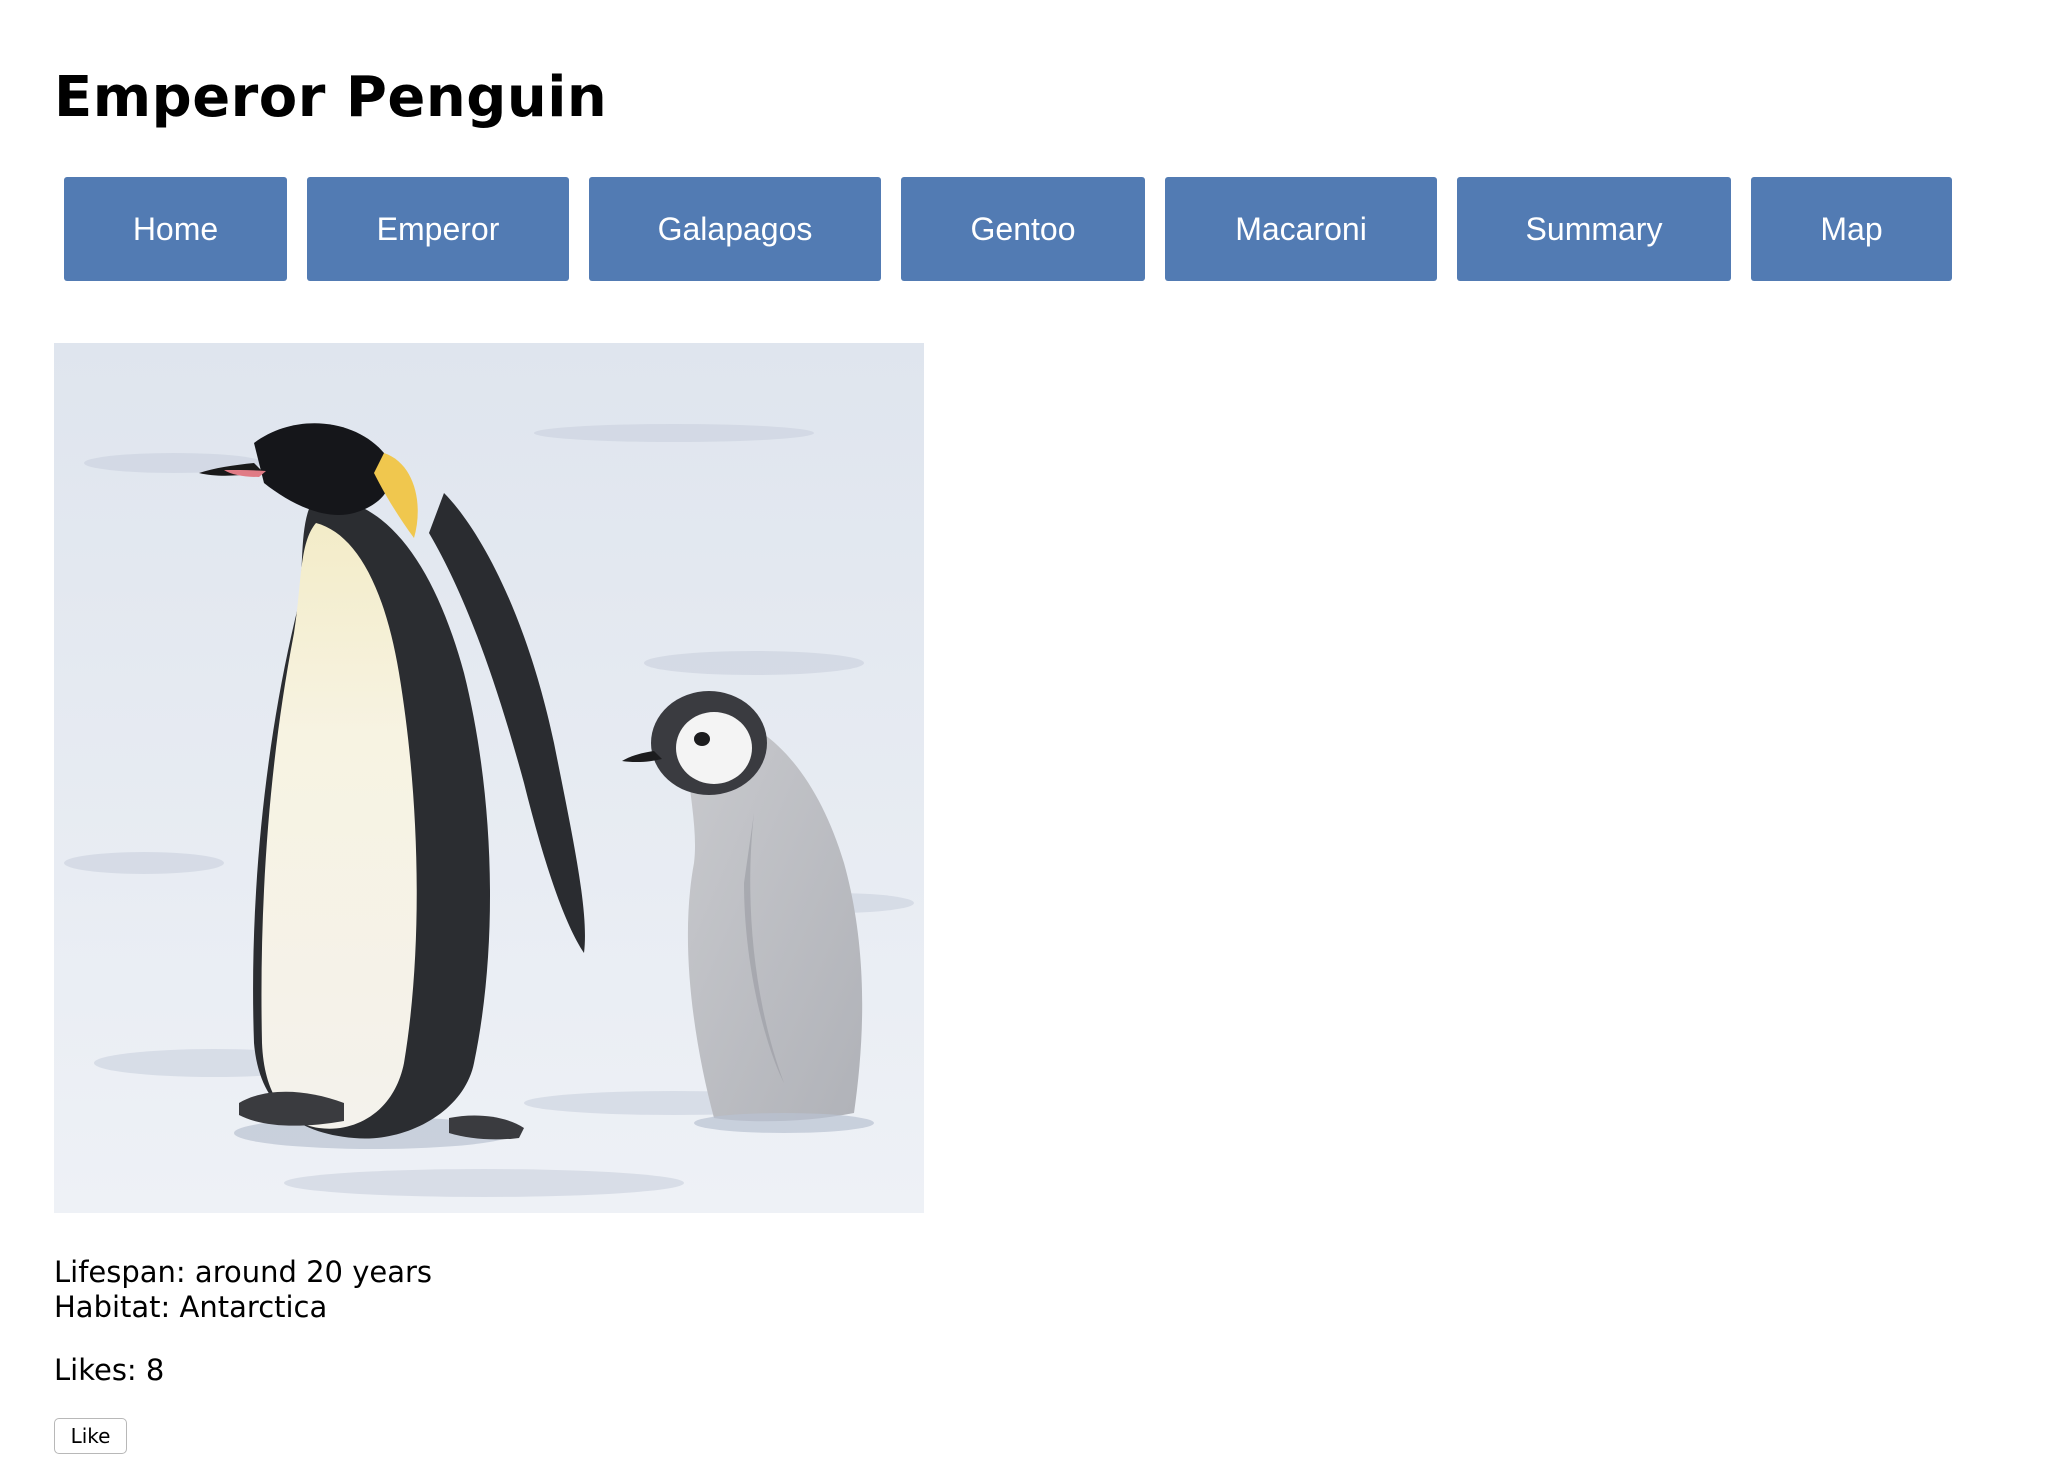 The image size is (2068, 1478). What do you see at coordinates (331, 97) in the screenshot?
I see `page-title: Emperor Penguin` at bounding box center [331, 97].